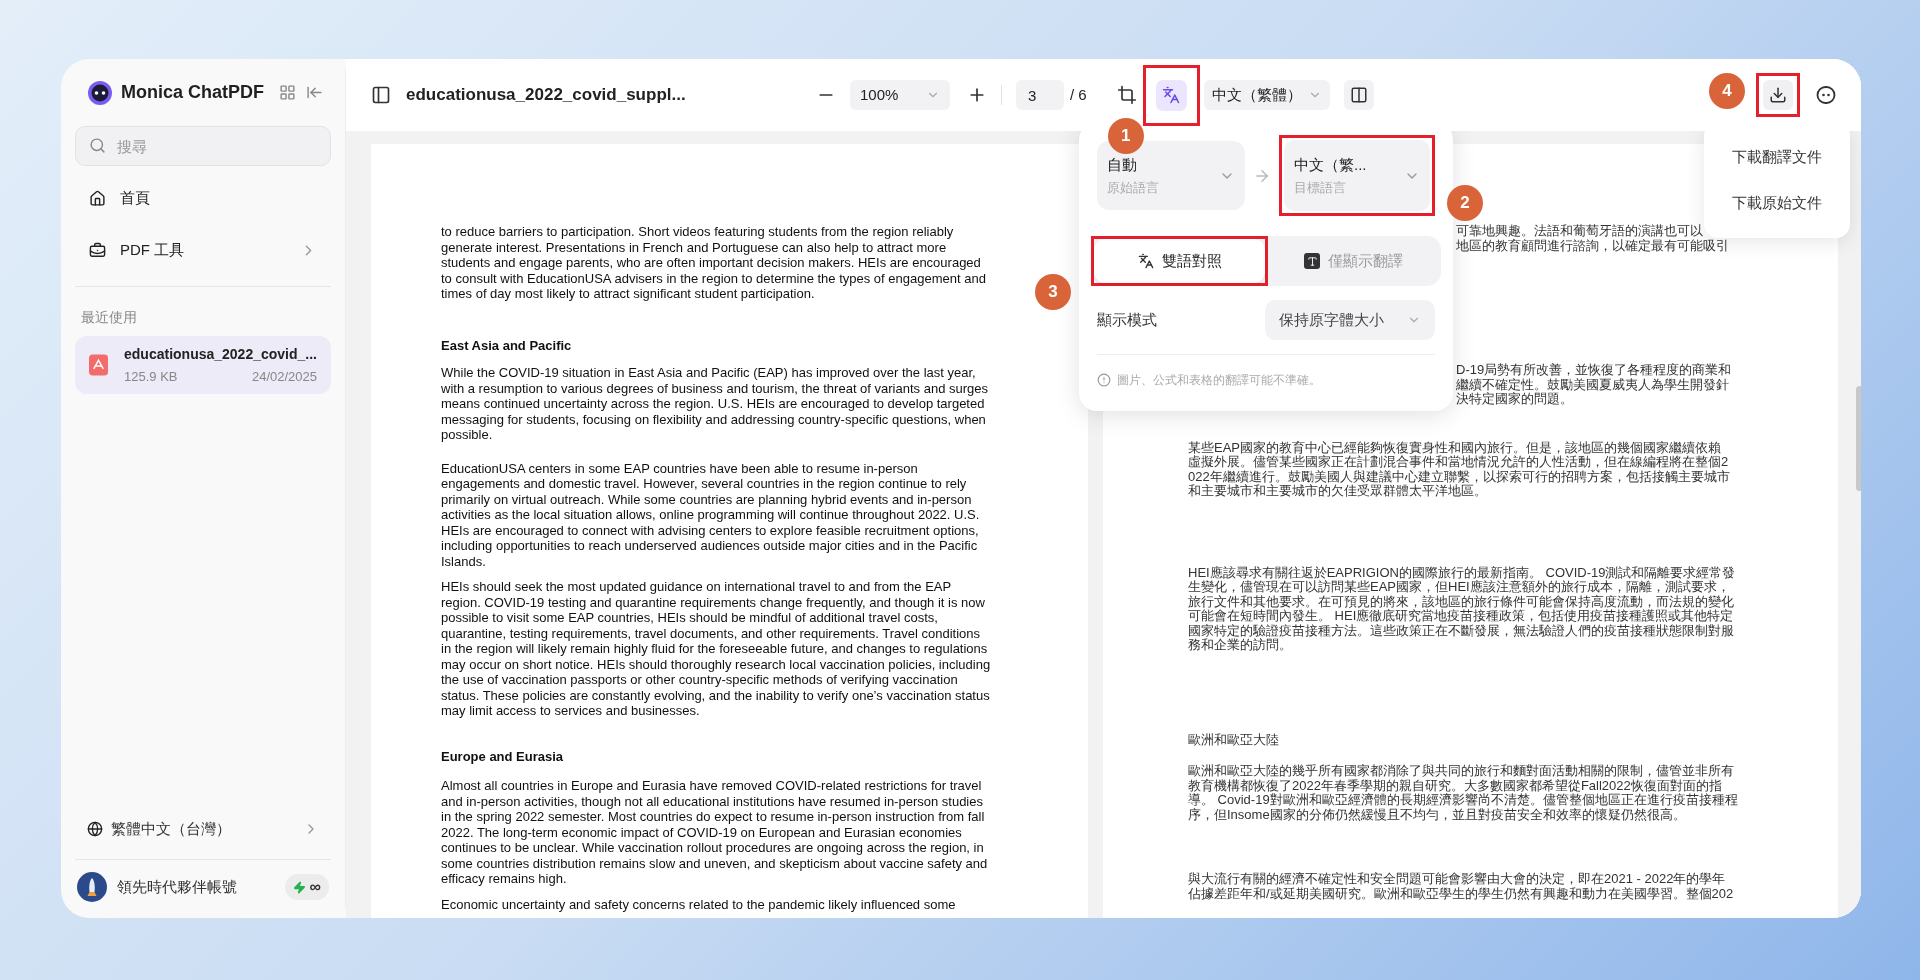 The width and height of the screenshot is (1920, 980). I want to click on paragraph: 與大流行有關的經濟不確定性和安全問題可能會影響由大會的決定，即在2021 - 2022年的學年 佔據差距年和/或延期美國研究。歐洲和歐亞學生的學生仍然有興趣和動力在美國學習。整個202, so click(1461, 886).